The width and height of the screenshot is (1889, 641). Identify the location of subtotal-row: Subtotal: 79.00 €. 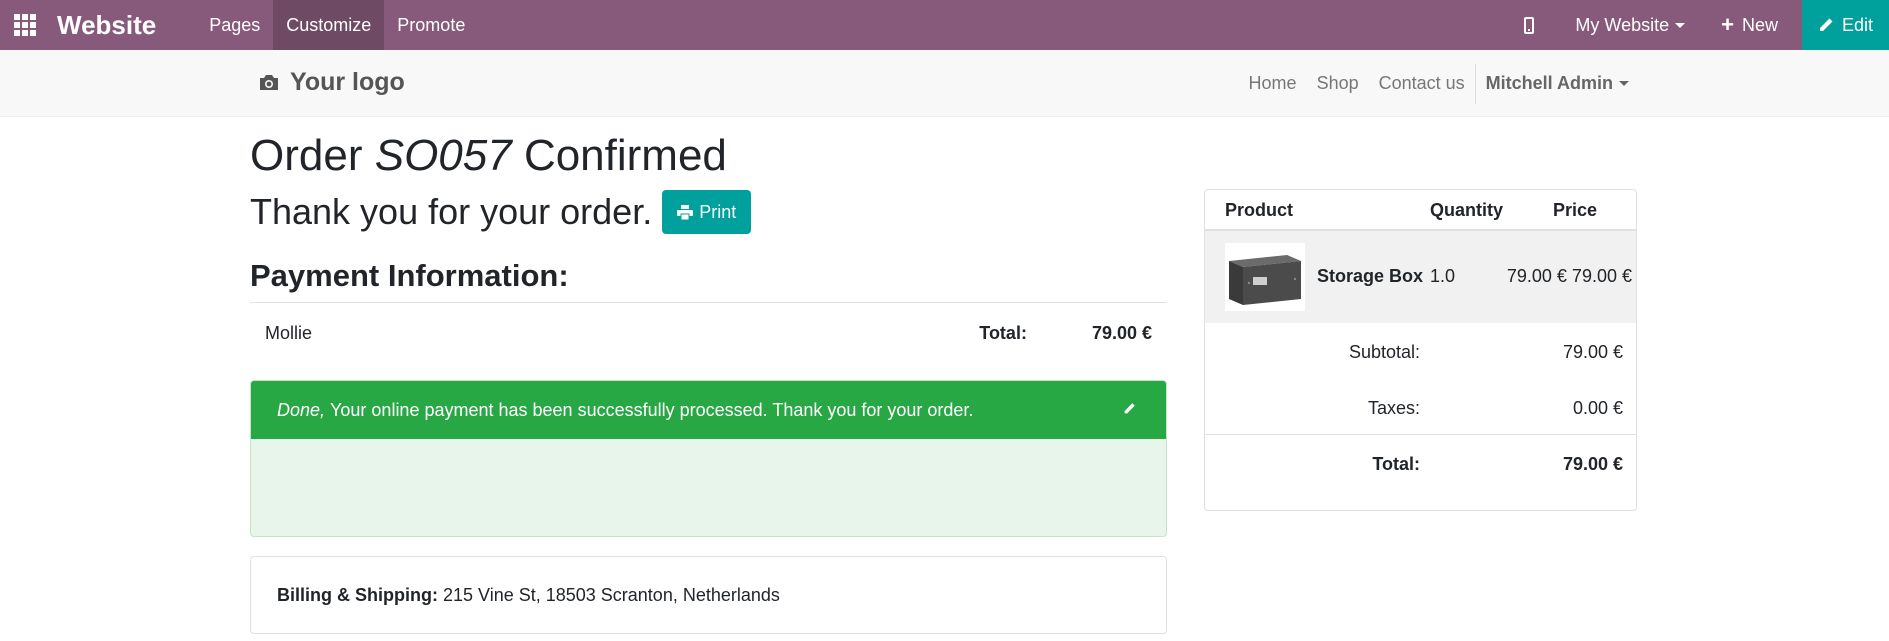
(1420, 352).